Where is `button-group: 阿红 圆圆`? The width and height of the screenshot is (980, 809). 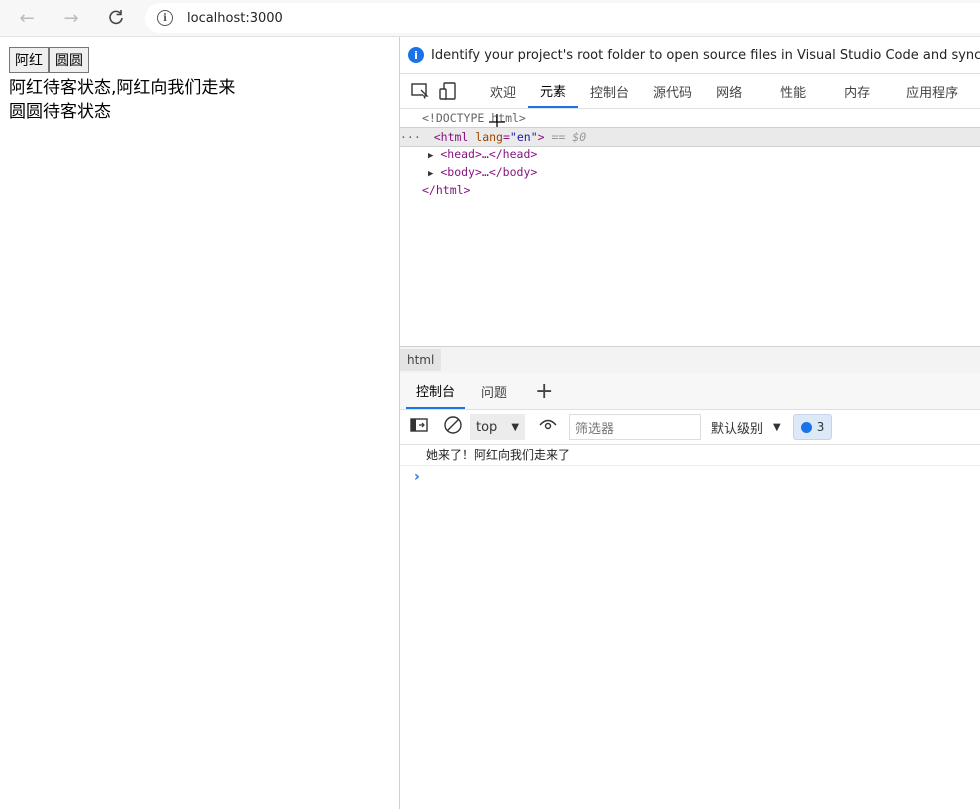 button-group: 阿红 圆圆 is located at coordinates (49, 60).